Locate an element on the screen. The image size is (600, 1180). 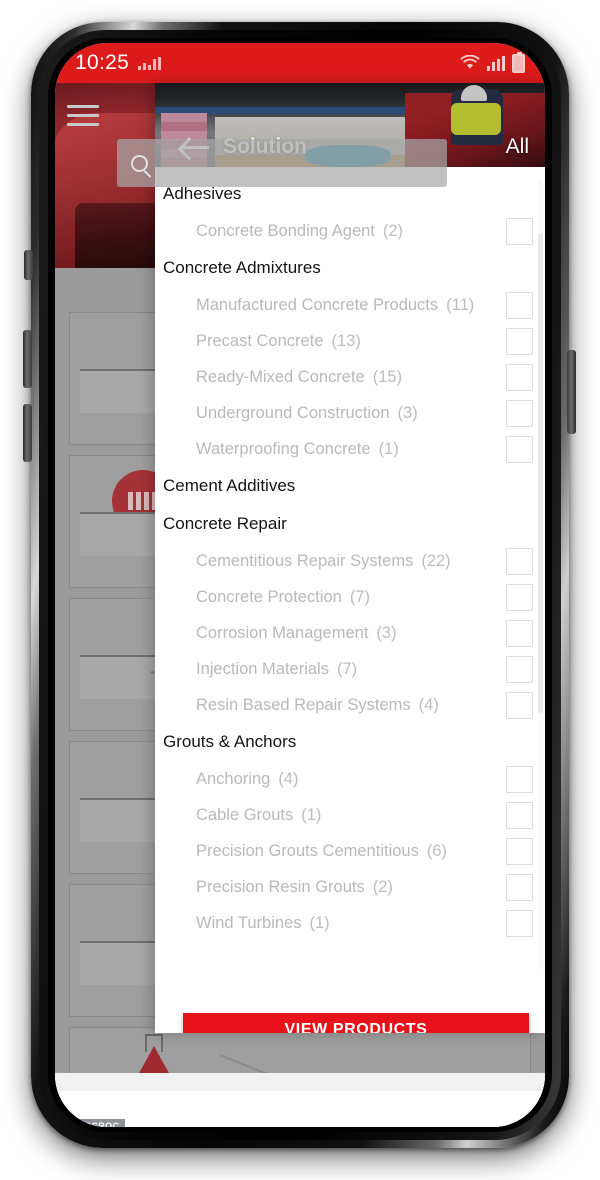
filter-row-label: Precast Concrete is located at coordinates (260, 340).